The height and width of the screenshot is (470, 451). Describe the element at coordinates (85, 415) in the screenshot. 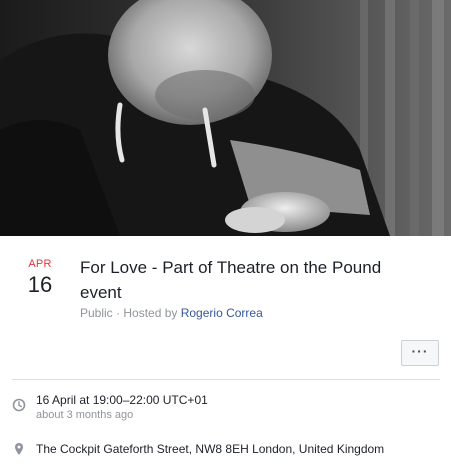

I see `event-time-relative: about 3 months ago` at that location.